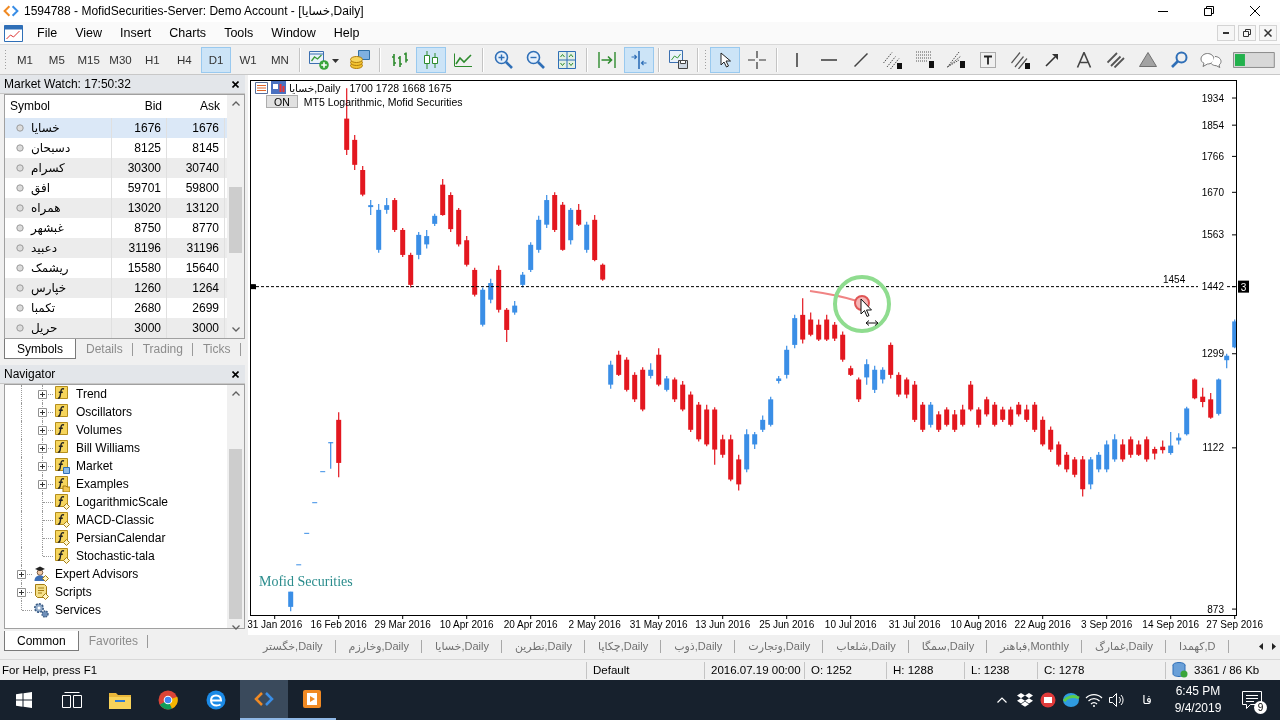 The width and height of the screenshot is (1280, 720). Describe the element at coordinates (1235, 624) in the screenshot. I see `date-label: 27 Sep 2016` at that location.